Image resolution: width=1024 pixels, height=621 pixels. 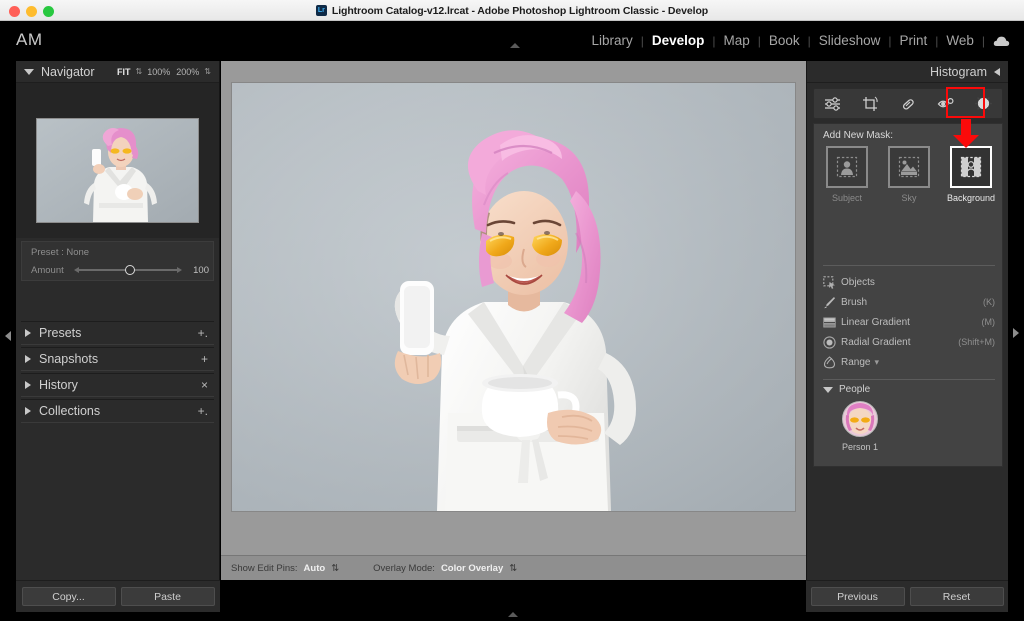 I want to click on linear-gradient-shortcut: (M), so click(x=988, y=322).